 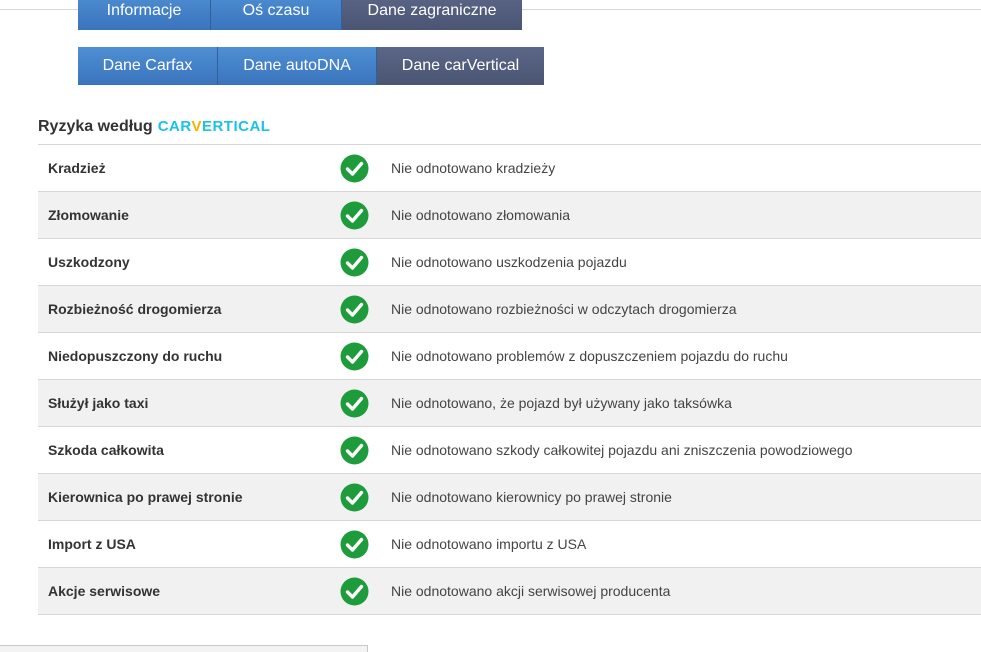 What do you see at coordinates (98, 403) in the screenshot?
I see `risk-label: Służył jako taxi` at bounding box center [98, 403].